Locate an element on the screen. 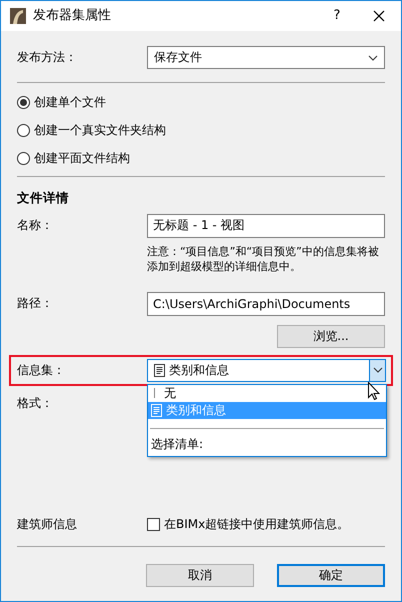 The image size is (402, 602). name-field: 无标题 - 1 - 视图 is located at coordinates (266, 226).